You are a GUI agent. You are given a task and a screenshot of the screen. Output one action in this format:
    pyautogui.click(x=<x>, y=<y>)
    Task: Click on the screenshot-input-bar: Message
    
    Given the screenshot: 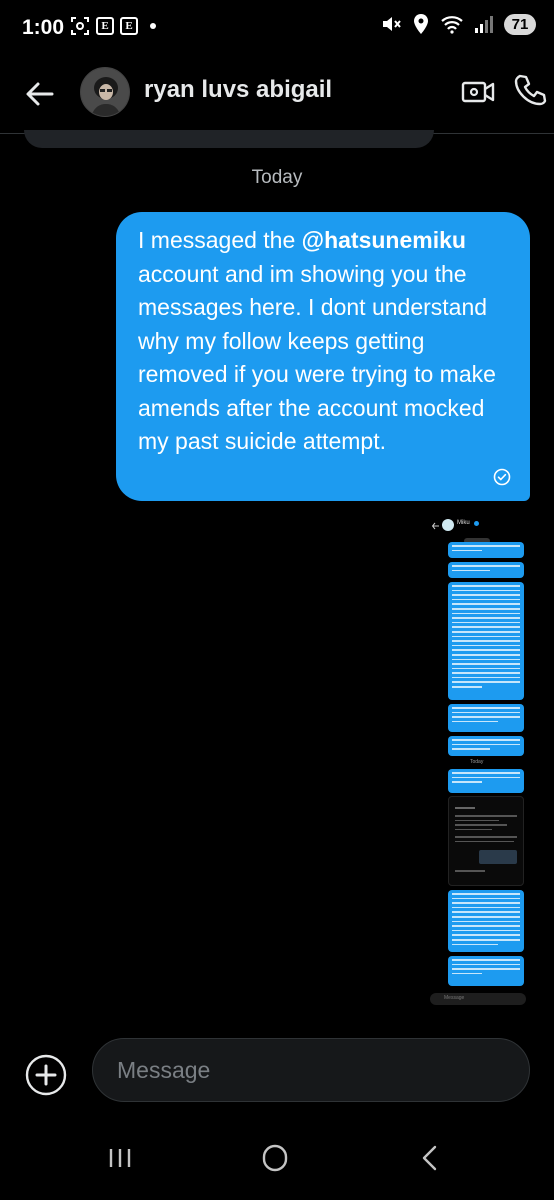 What is the action you would take?
    pyautogui.click(x=478, y=999)
    